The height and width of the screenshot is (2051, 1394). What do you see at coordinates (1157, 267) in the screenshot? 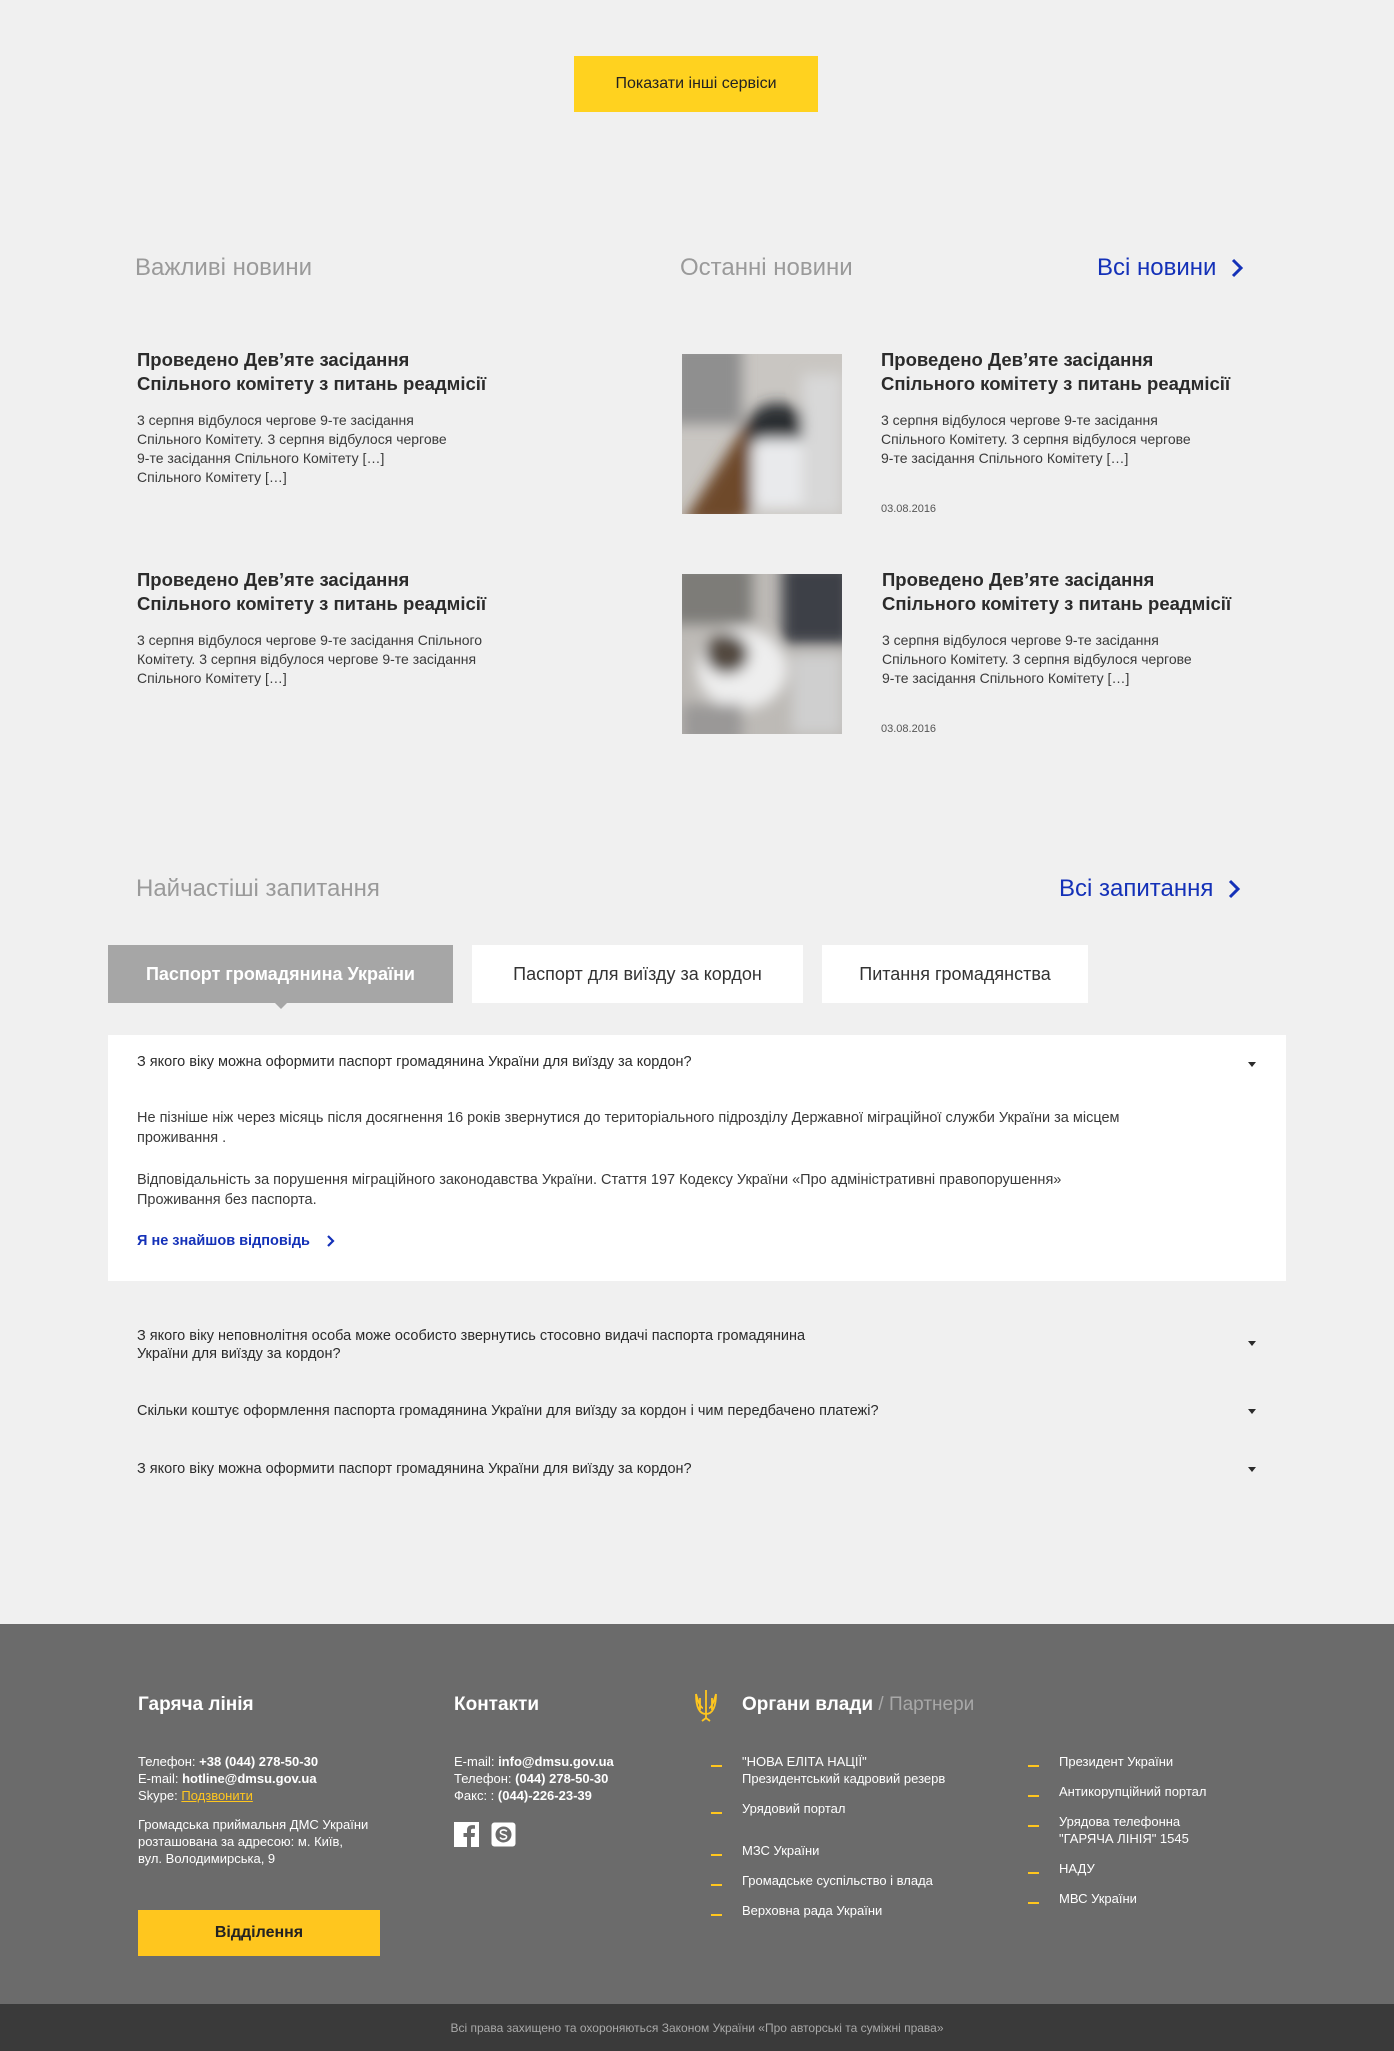
I see `all-news-label: Всі новини` at bounding box center [1157, 267].